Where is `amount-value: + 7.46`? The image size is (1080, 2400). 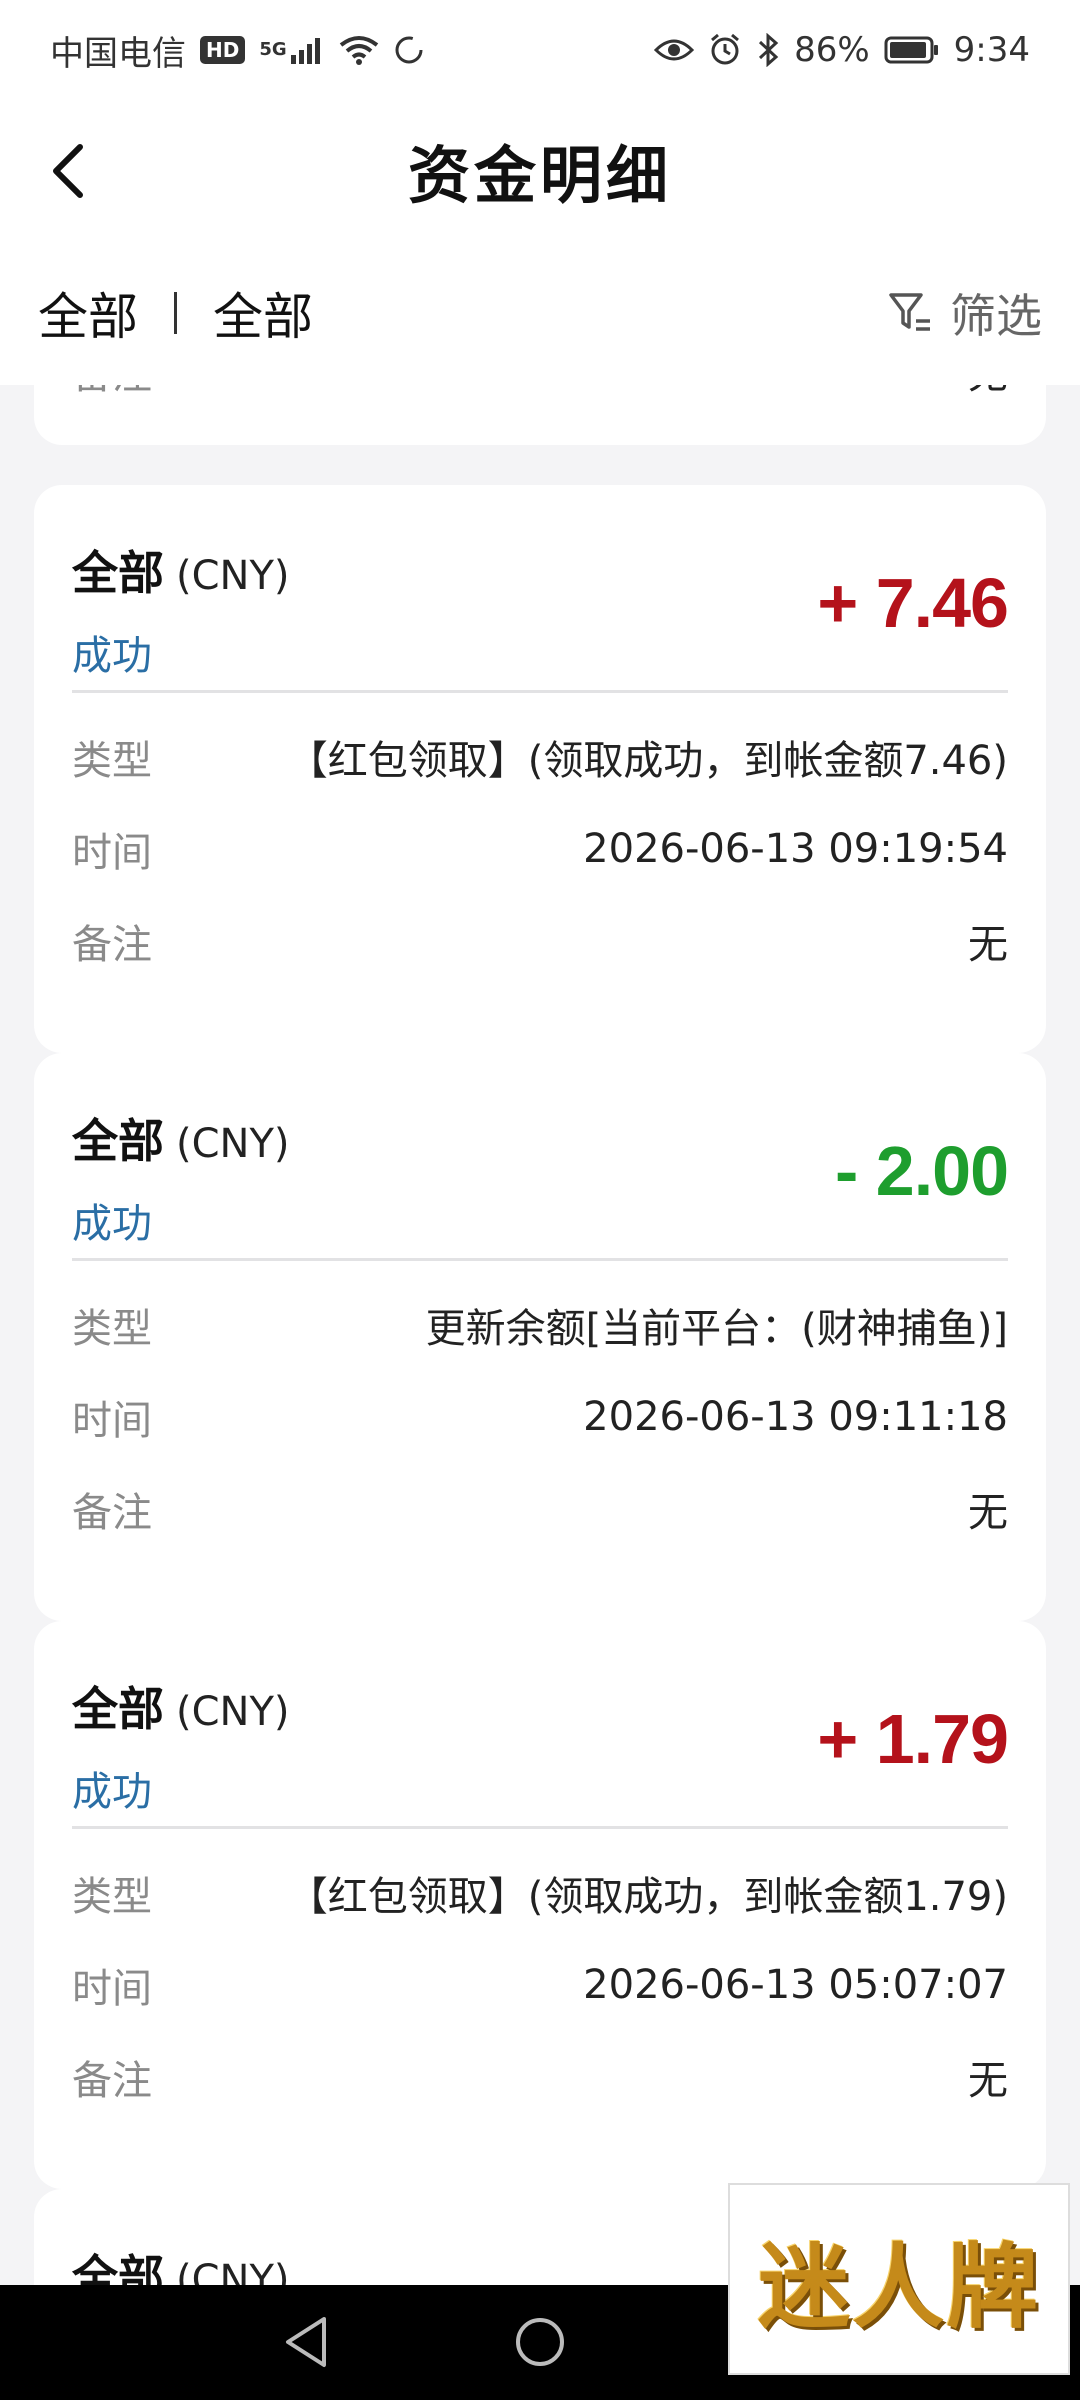
amount-value: + 7.46 is located at coordinates (913, 603).